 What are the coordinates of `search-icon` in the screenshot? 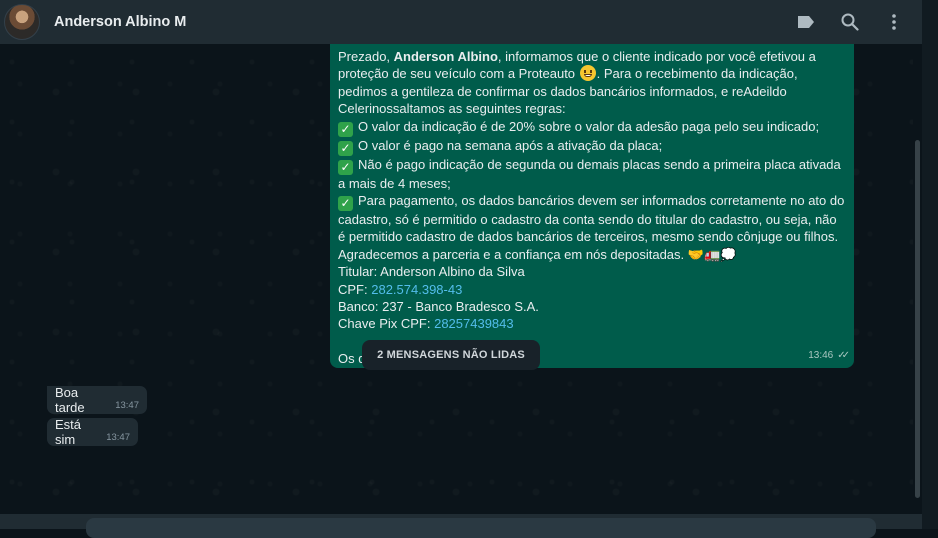 It's located at (850, 22).